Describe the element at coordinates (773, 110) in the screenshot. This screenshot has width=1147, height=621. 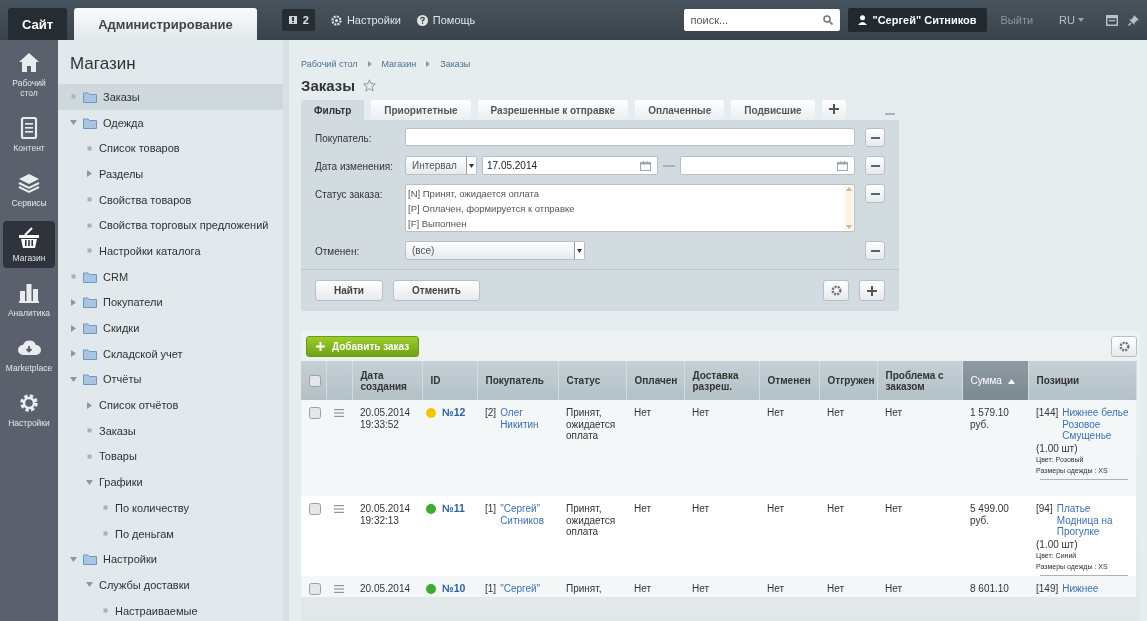
I see `filter-tab: Подвисшие` at that location.